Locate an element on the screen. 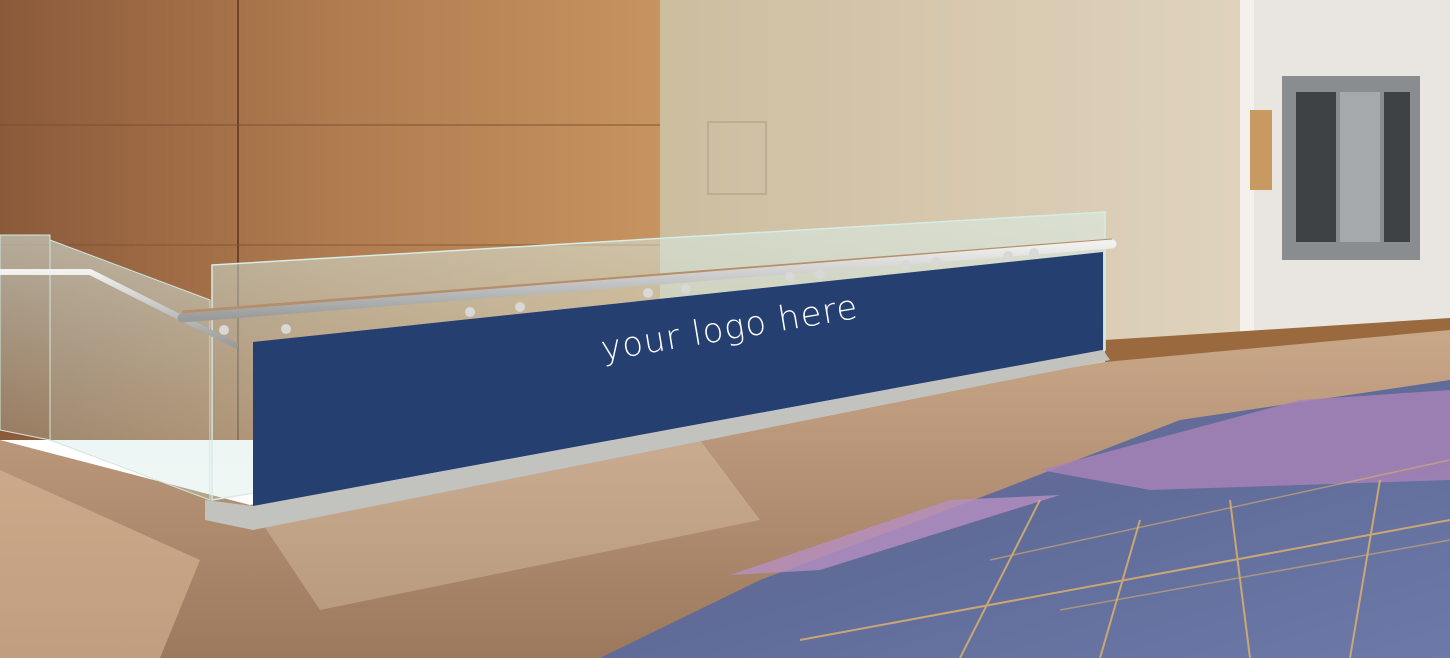 The image size is (1450, 658). glass-panel-left is located at coordinates (25, 337).